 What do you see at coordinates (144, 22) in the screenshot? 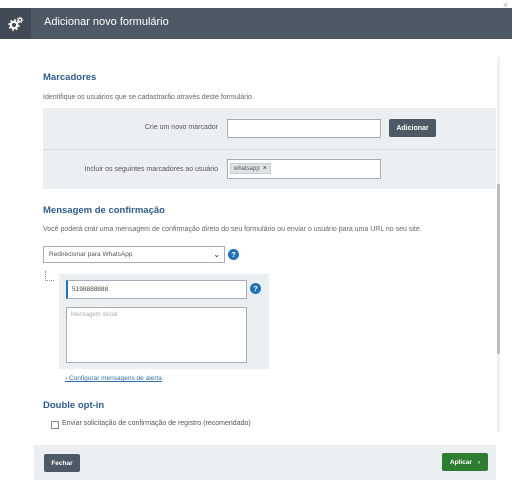
I see `title-highlight: formulário` at bounding box center [144, 22].